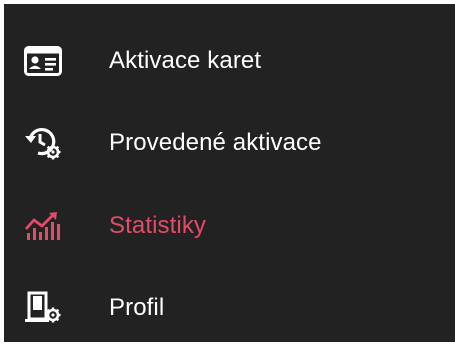 The image size is (455, 350). What do you see at coordinates (185, 60) in the screenshot?
I see `menu-item-label: Aktivace karet` at bounding box center [185, 60].